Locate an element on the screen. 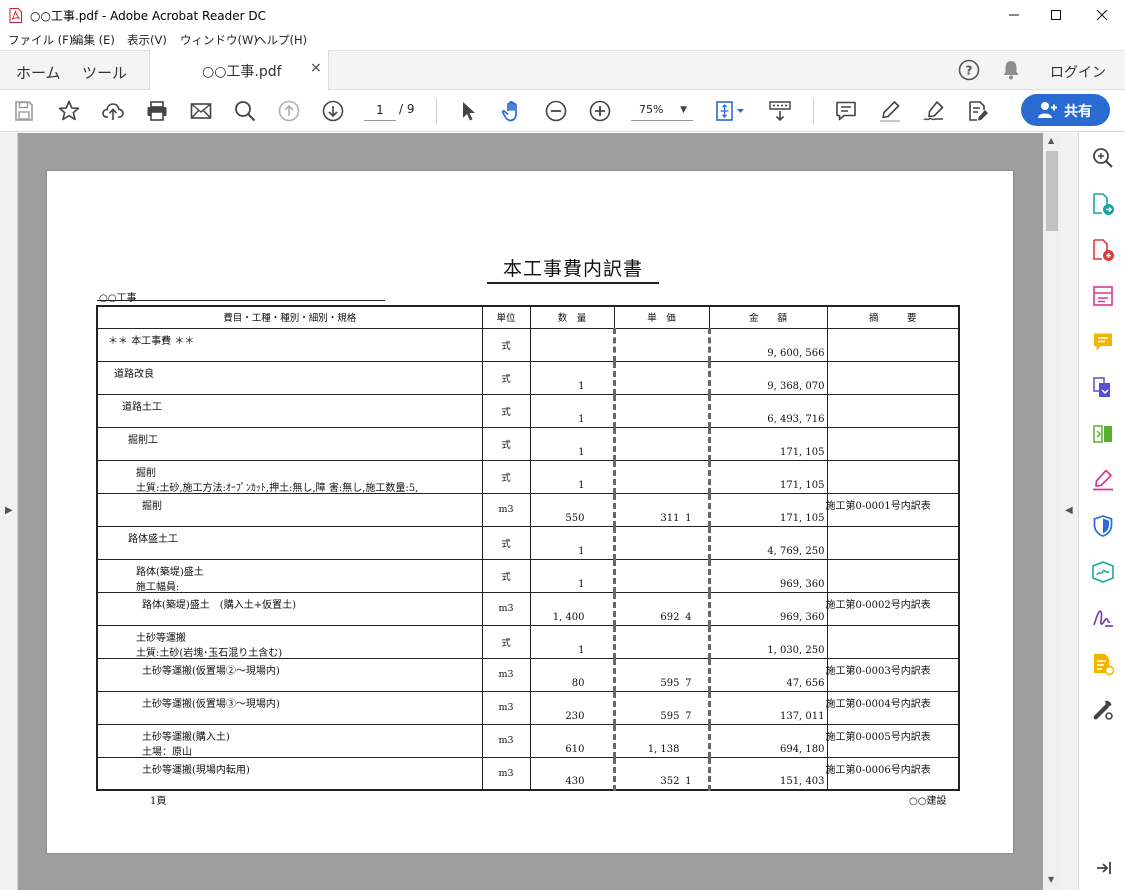 This screenshot has width=1125, height=890. arrow-down-circle-icon is located at coordinates (333, 111).